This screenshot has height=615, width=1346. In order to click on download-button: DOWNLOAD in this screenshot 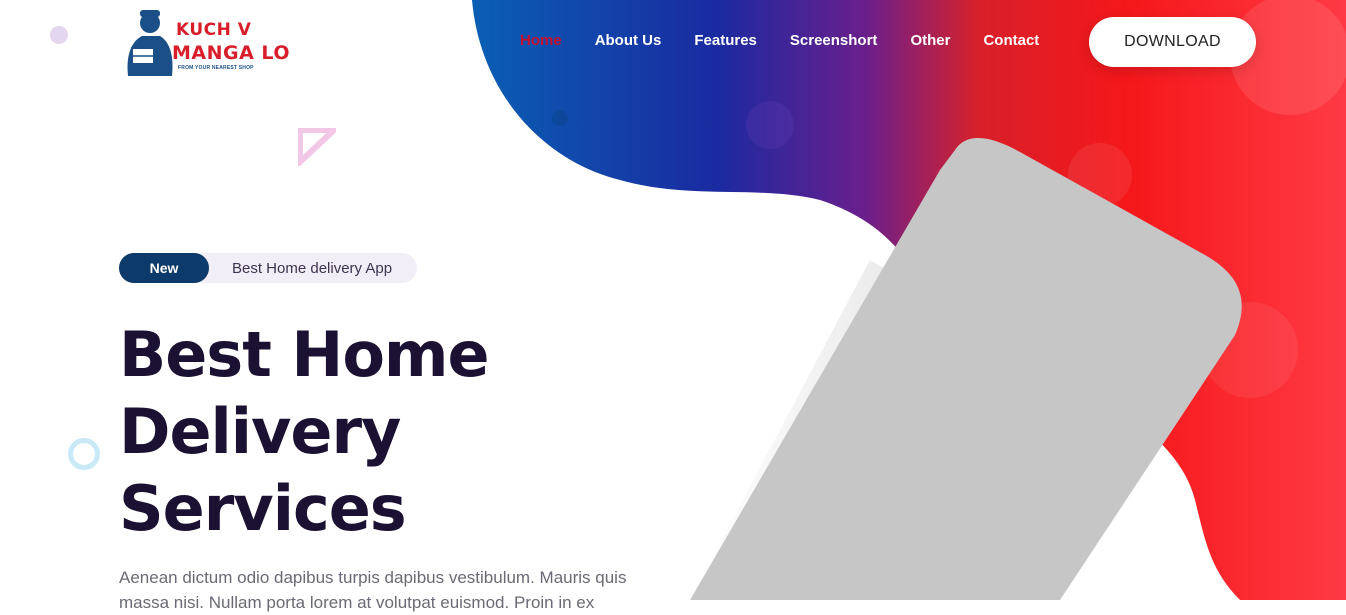, I will do `click(1172, 42)`.